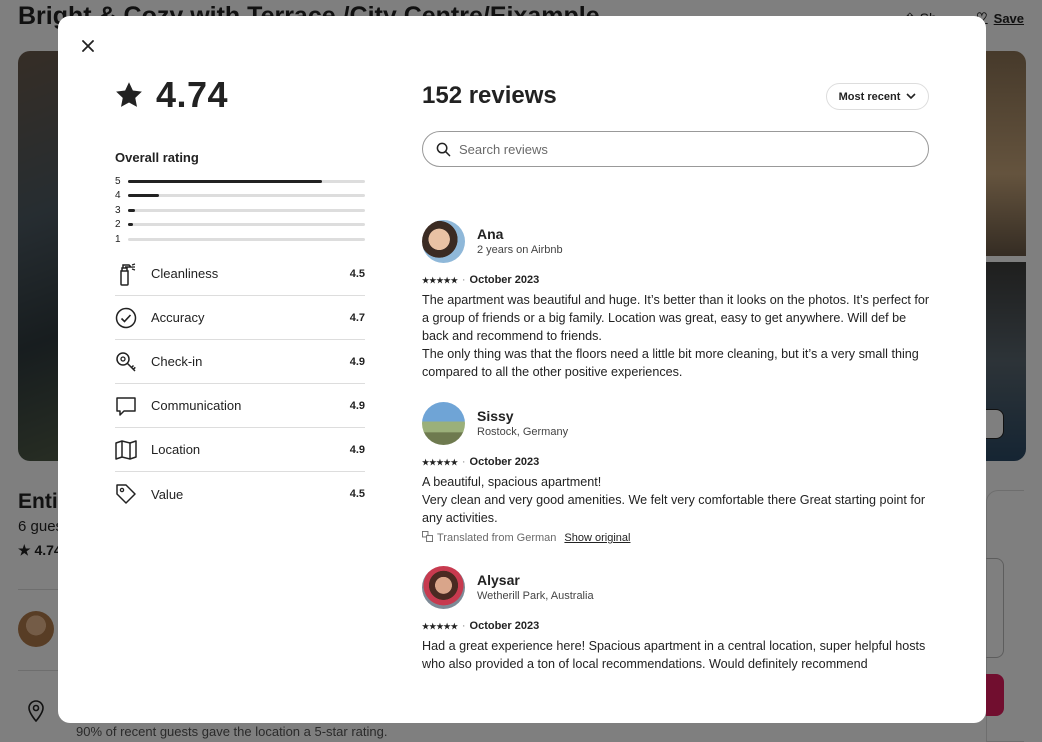  What do you see at coordinates (133, 449) in the screenshot?
I see `map-icon` at bounding box center [133, 449].